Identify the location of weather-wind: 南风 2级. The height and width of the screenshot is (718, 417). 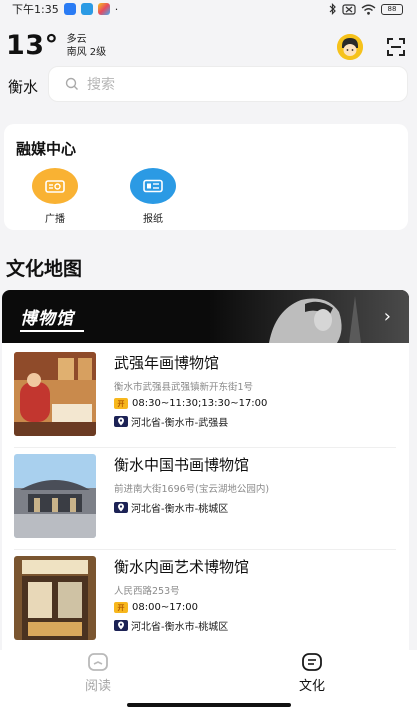
(86, 52).